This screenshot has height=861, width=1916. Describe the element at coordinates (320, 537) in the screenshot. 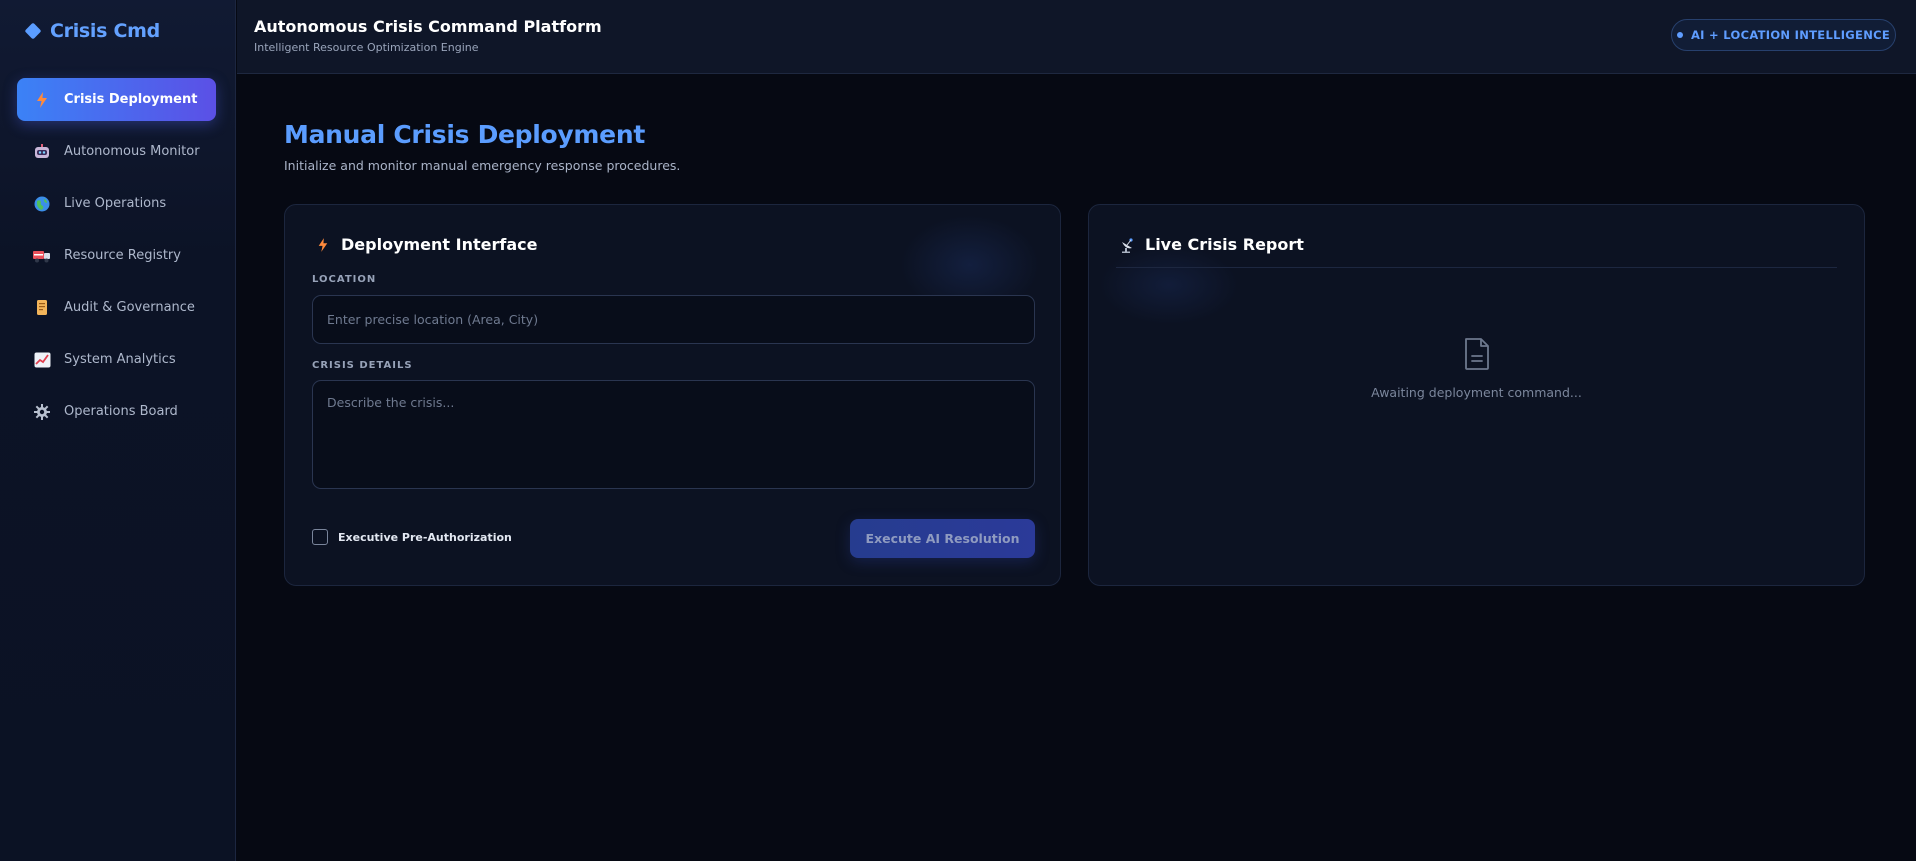

I see `pre-authorization-checkbox` at that location.